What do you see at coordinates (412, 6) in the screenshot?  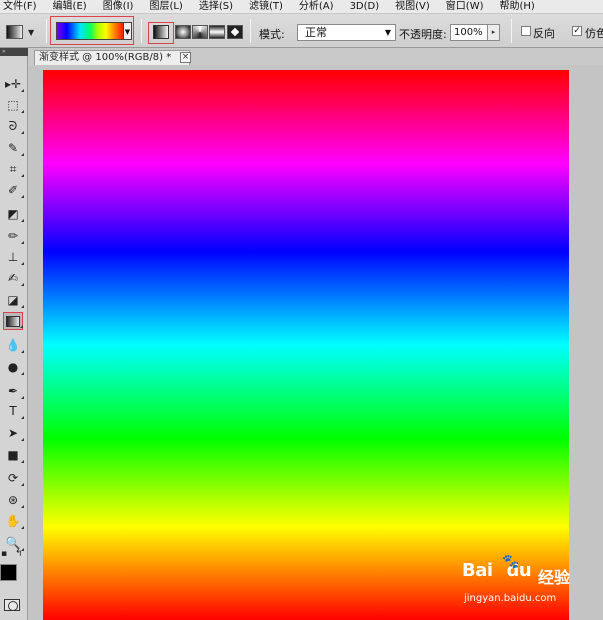 I see `menu-view: 视图(V)` at bounding box center [412, 6].